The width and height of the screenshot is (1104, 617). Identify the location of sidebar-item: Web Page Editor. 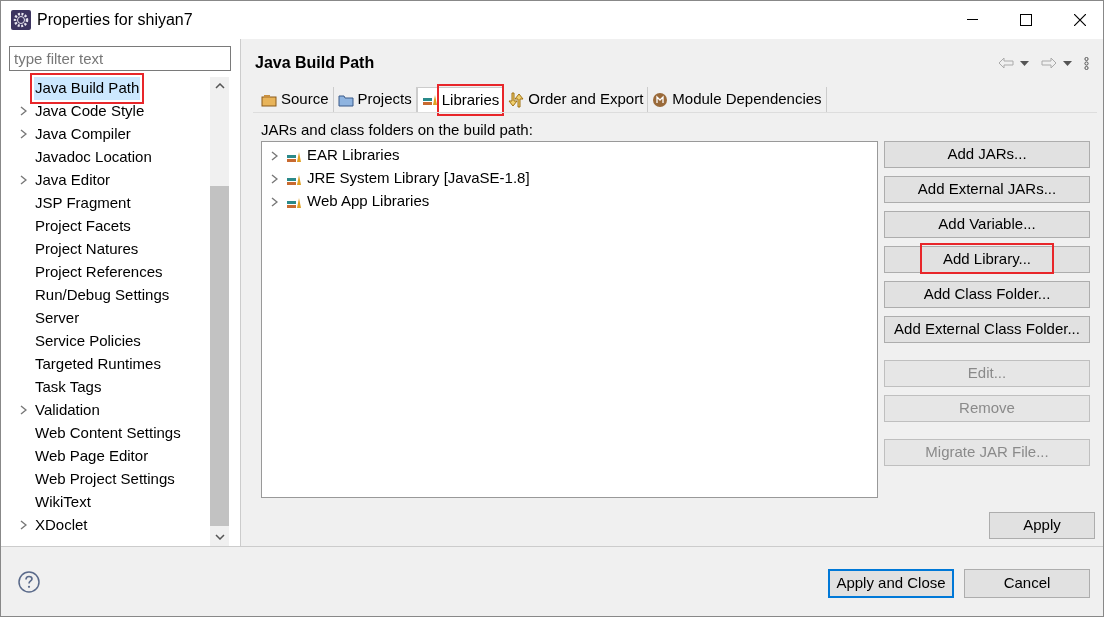
(92, 456).